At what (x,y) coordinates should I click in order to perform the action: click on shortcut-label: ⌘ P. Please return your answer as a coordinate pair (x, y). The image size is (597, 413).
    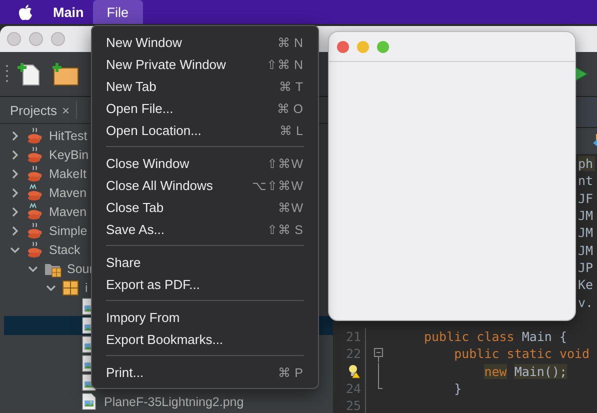
    Looking at the image, I should click on (290, 372).